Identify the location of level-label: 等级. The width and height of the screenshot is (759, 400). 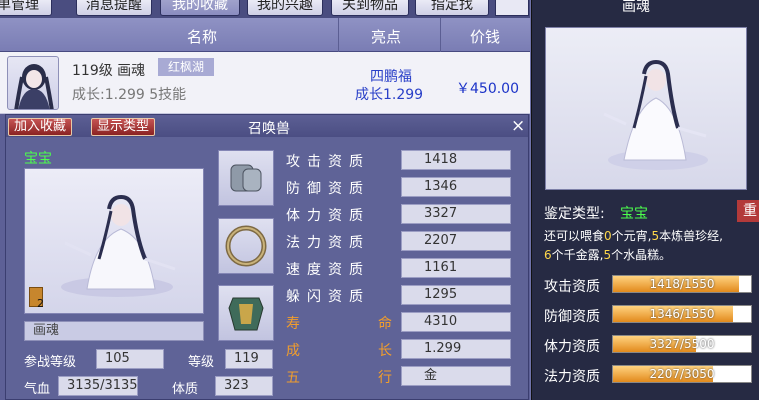
(201, 362).